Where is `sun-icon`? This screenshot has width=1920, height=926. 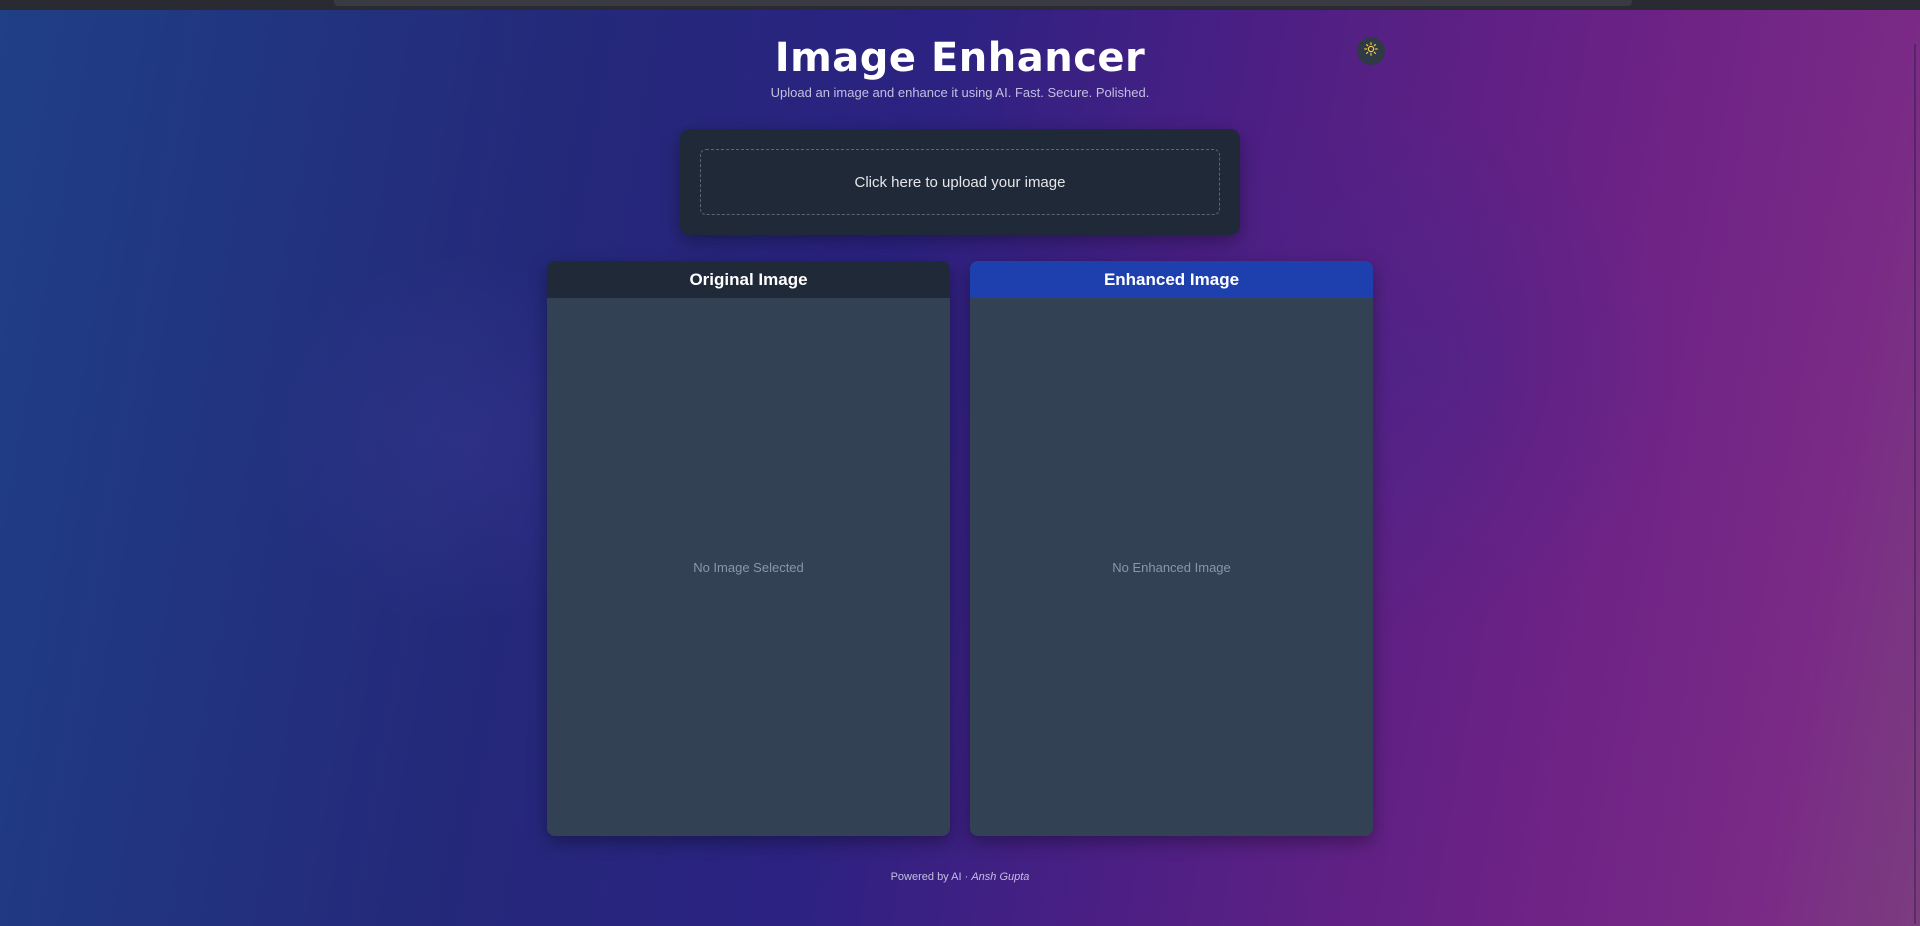 sun-icon is located at coordinates (1371, 51).